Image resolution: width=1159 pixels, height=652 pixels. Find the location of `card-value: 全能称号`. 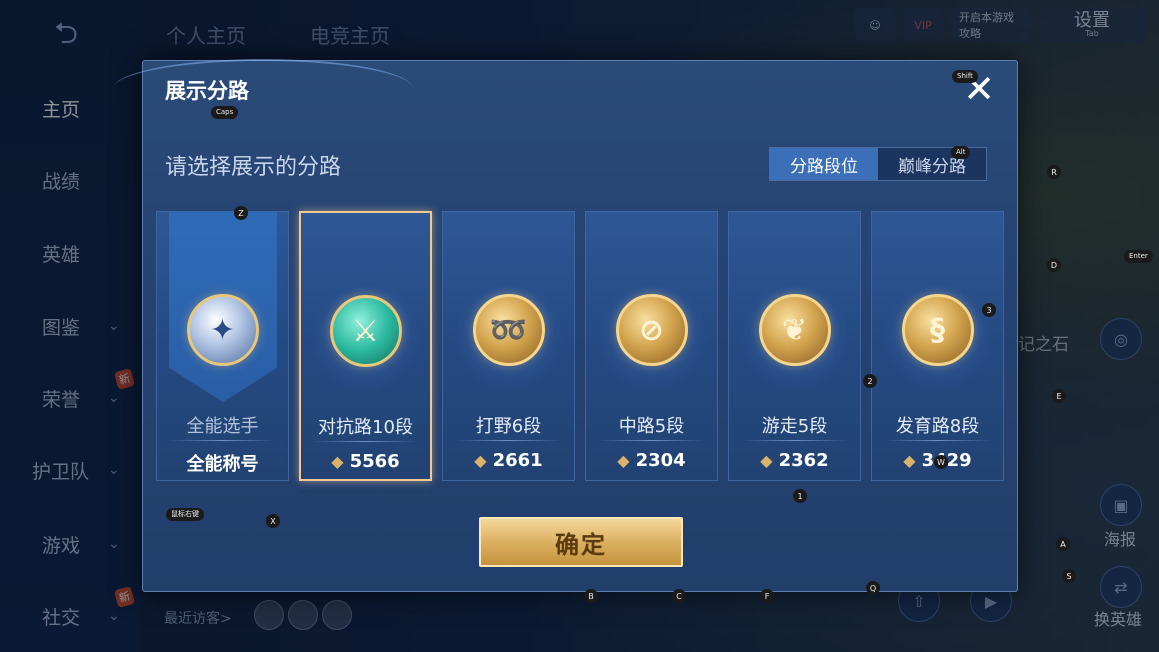

card-value: 全能称号 is located at coordinates (222, 463).